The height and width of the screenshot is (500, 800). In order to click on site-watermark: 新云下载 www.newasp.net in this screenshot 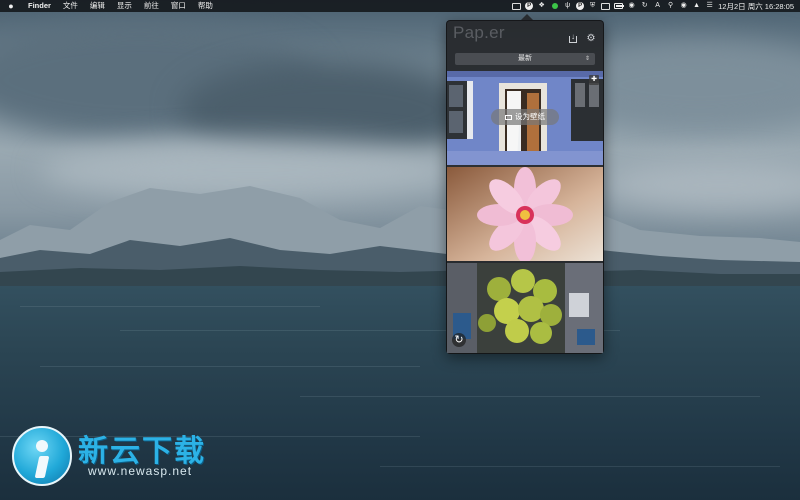, I will do `click(117, 456)`.